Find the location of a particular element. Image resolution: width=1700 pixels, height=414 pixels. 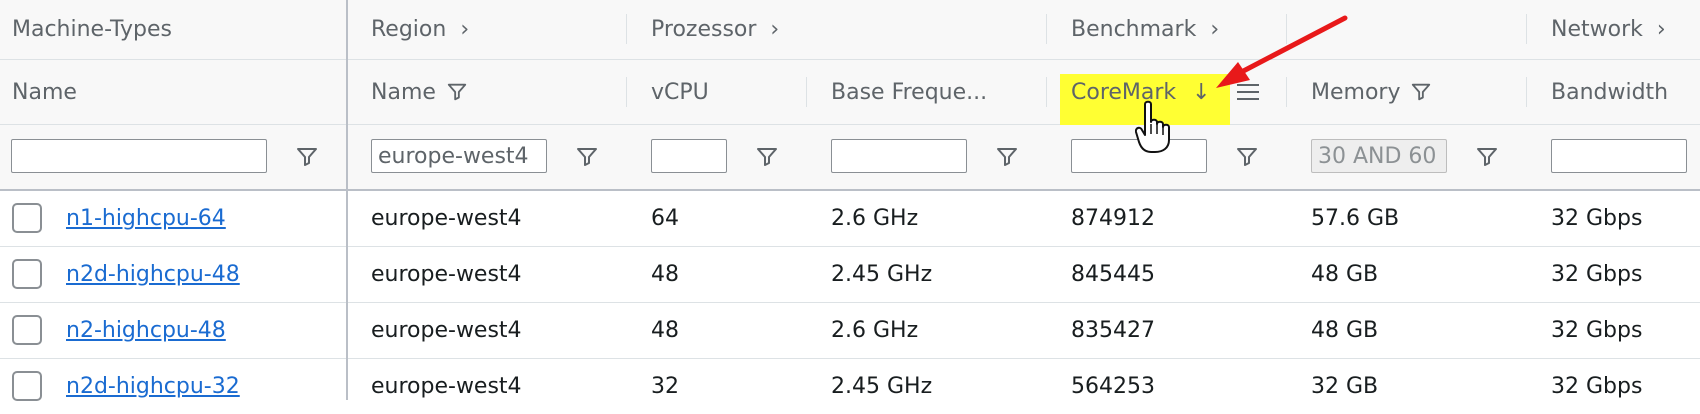

group-benchmark-label: Benchmark is located at coordinates (1134, 29).